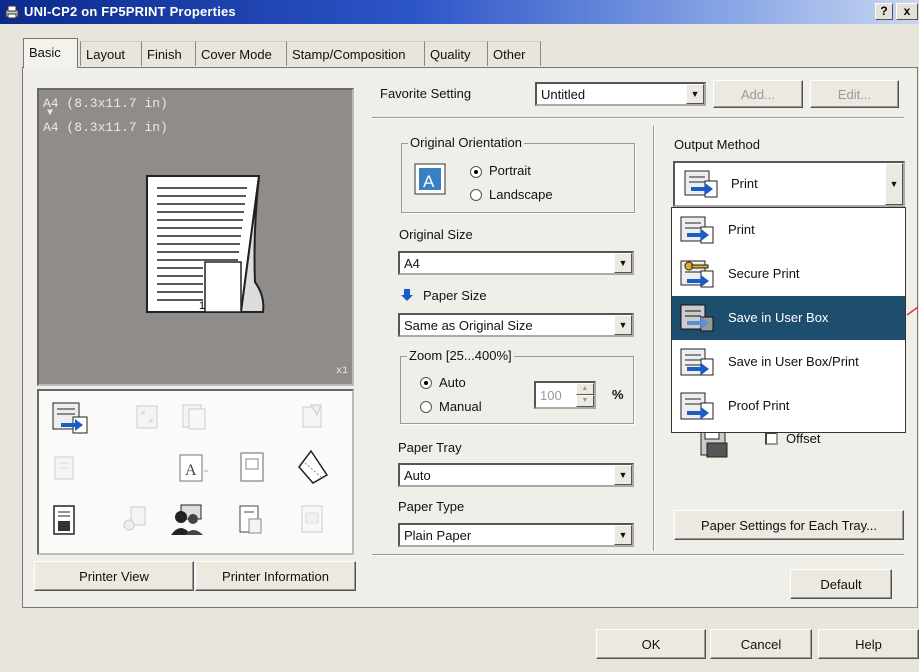 Image resolution: width=919 pixels, height=672 pixels. I want to click on window-title: UNI-CP2 on FP5PRINT Properties, so click(130, 11).